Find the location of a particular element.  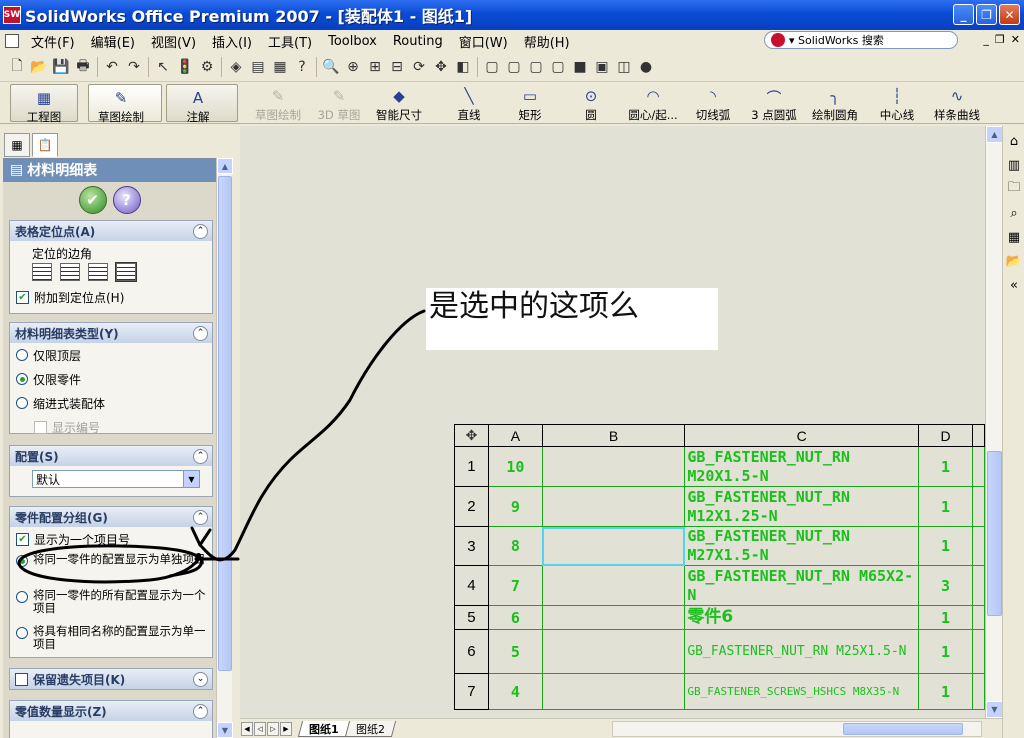

cell-b-selected is located at coordinates (613, 546).